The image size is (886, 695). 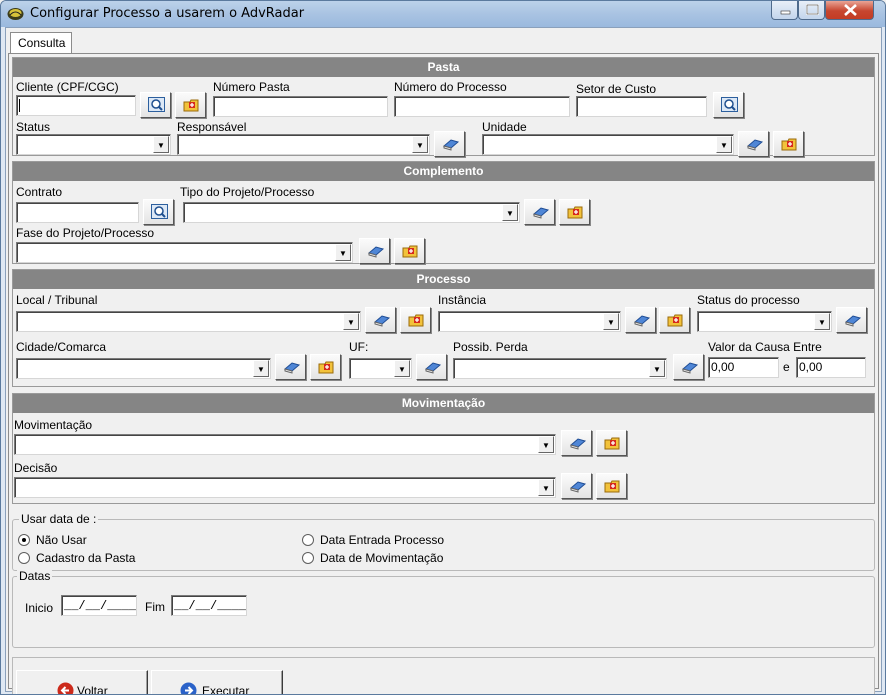 I want to click on contrato-search-button, so click(x=158, y=212).